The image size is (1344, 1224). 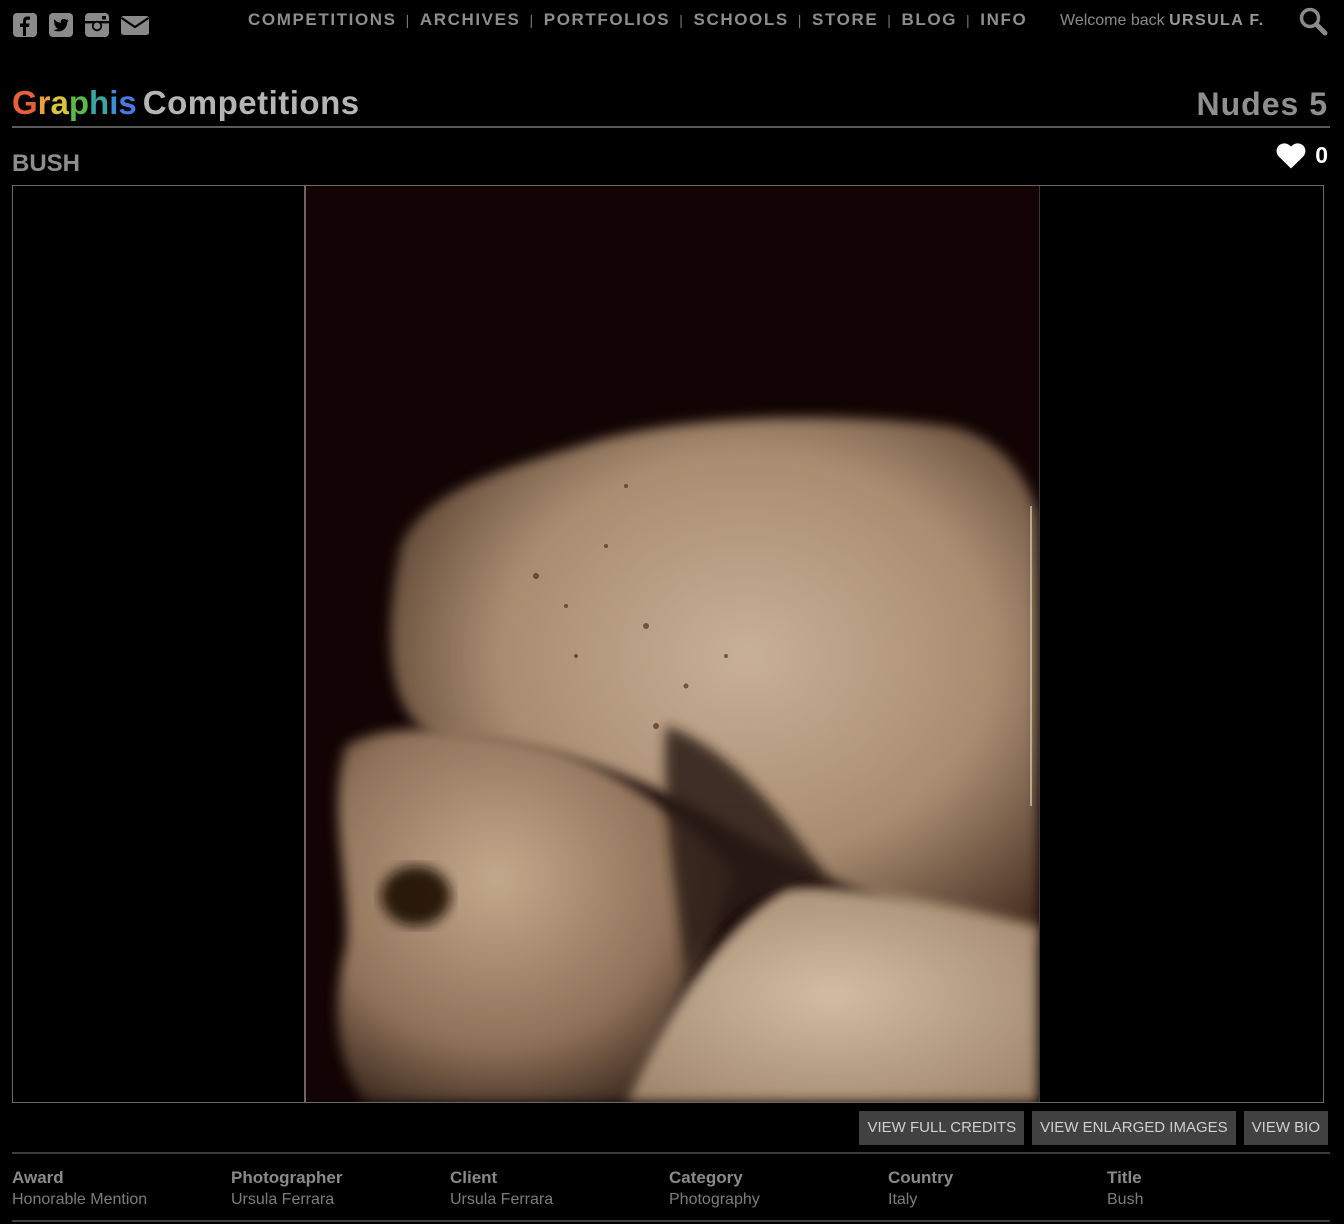 What do you see at coordinates (1291, 155) in the screenshot?
I see `heart-icon` at bounding box center [1291, 155].